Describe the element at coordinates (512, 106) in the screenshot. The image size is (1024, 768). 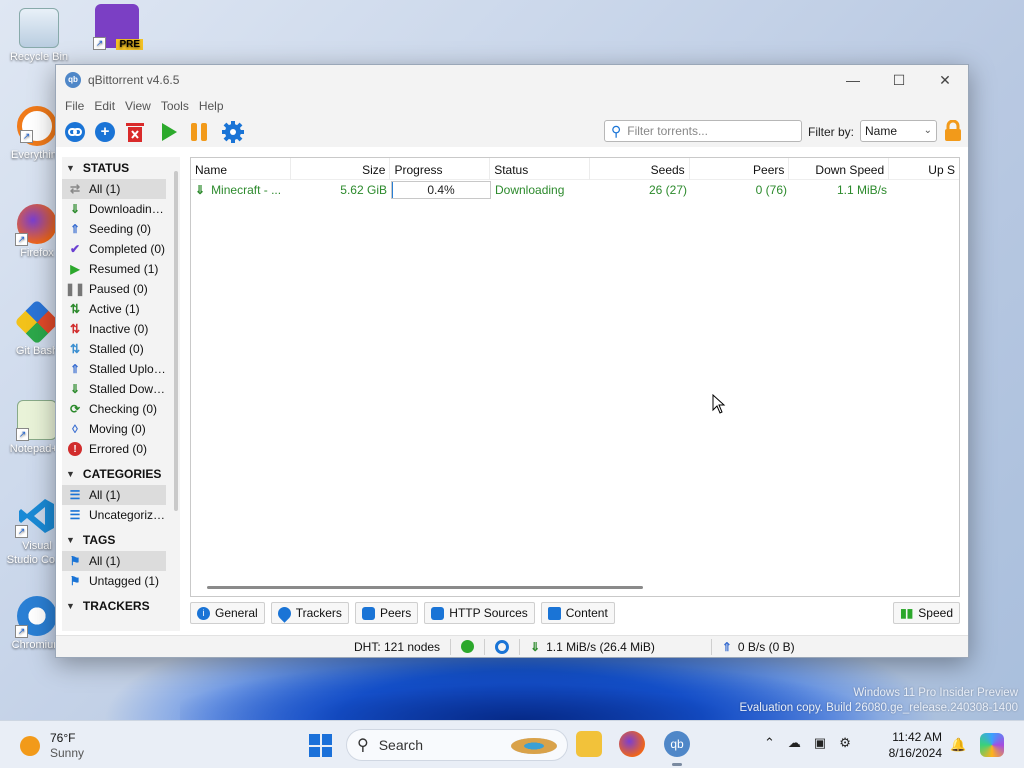
I see `menu-bar: File Edit View Tools Help` at that location.